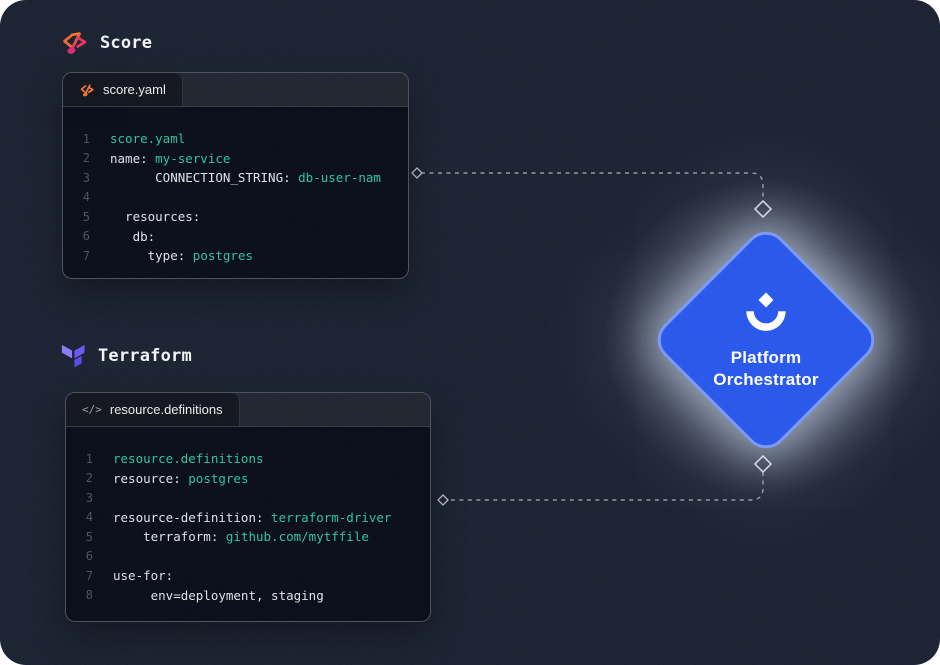 Image resolution: width=940 pixels, height=665 pixels. I want to click on code-line: 1 score.yaml, so click(235, 139).